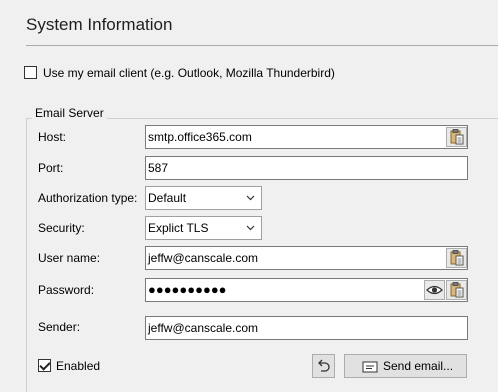 The image size is (498, 392). I want to click on password-label: Password:, so click(66, 290).